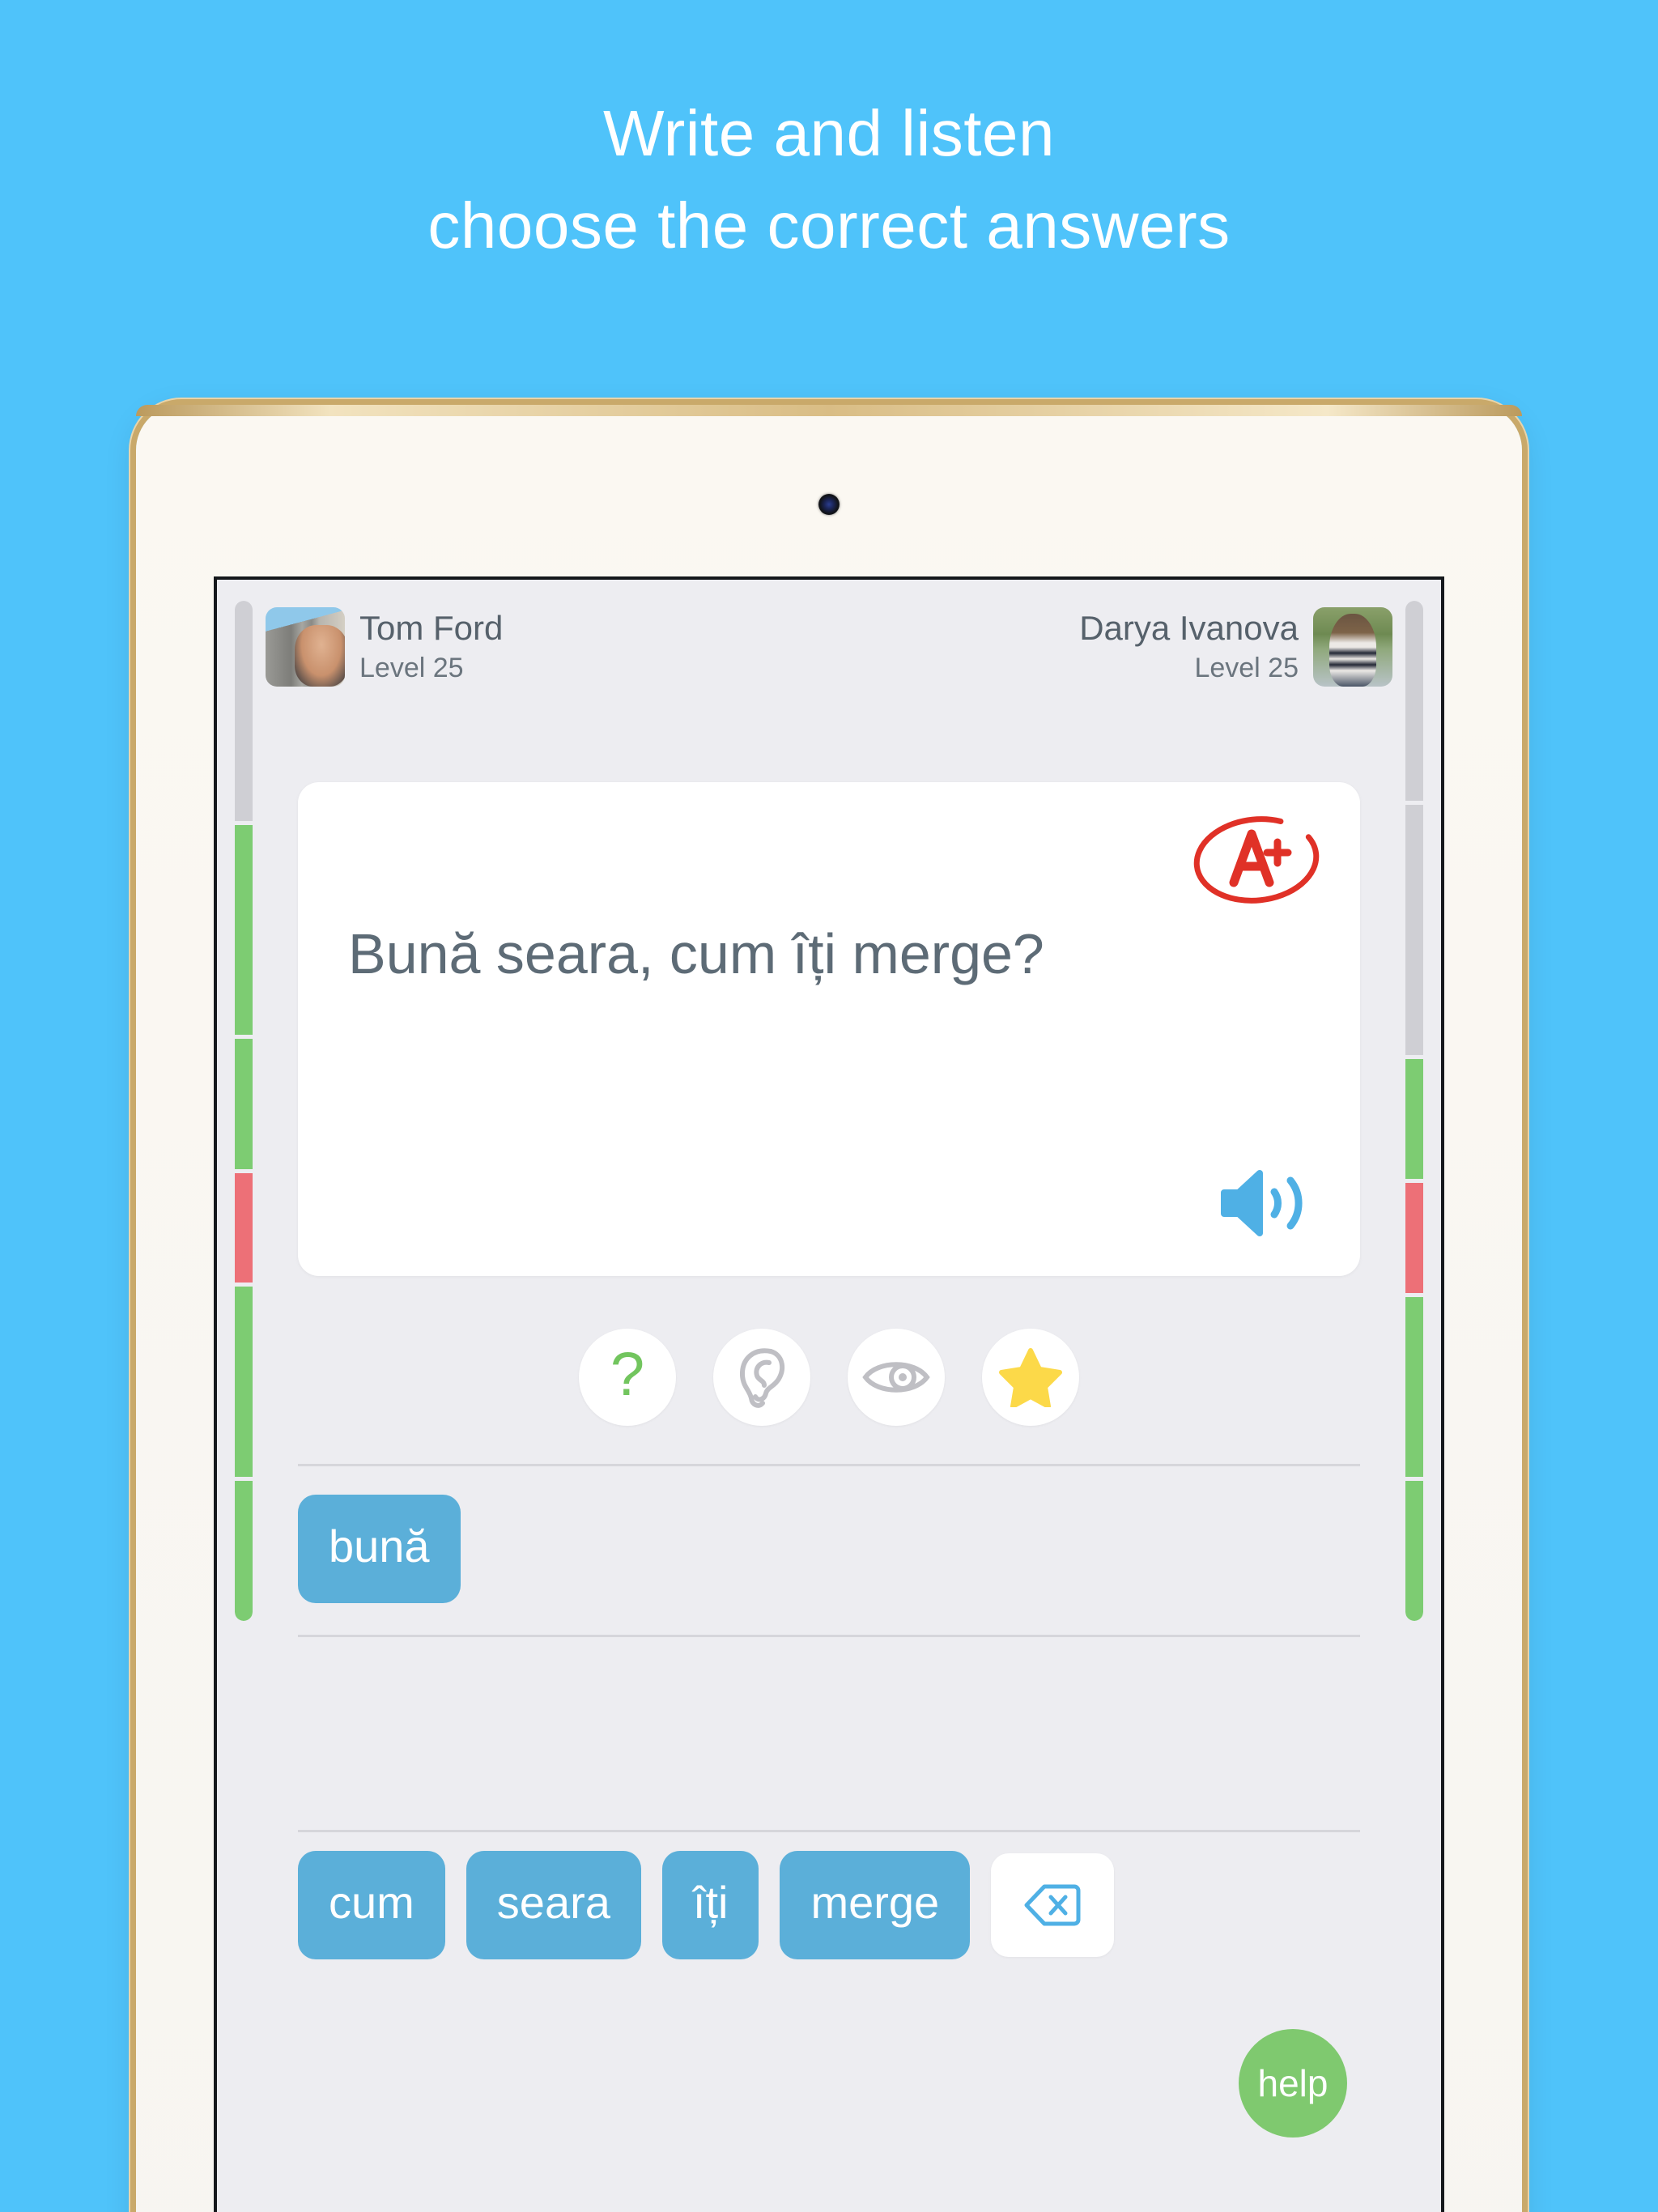 The height and width of the screenshot is (2212, 1658). What do you see at coordinates (829, 1378) in the screenshot?
I see `action-button-row: ?` at bounding box center [829, 1378].